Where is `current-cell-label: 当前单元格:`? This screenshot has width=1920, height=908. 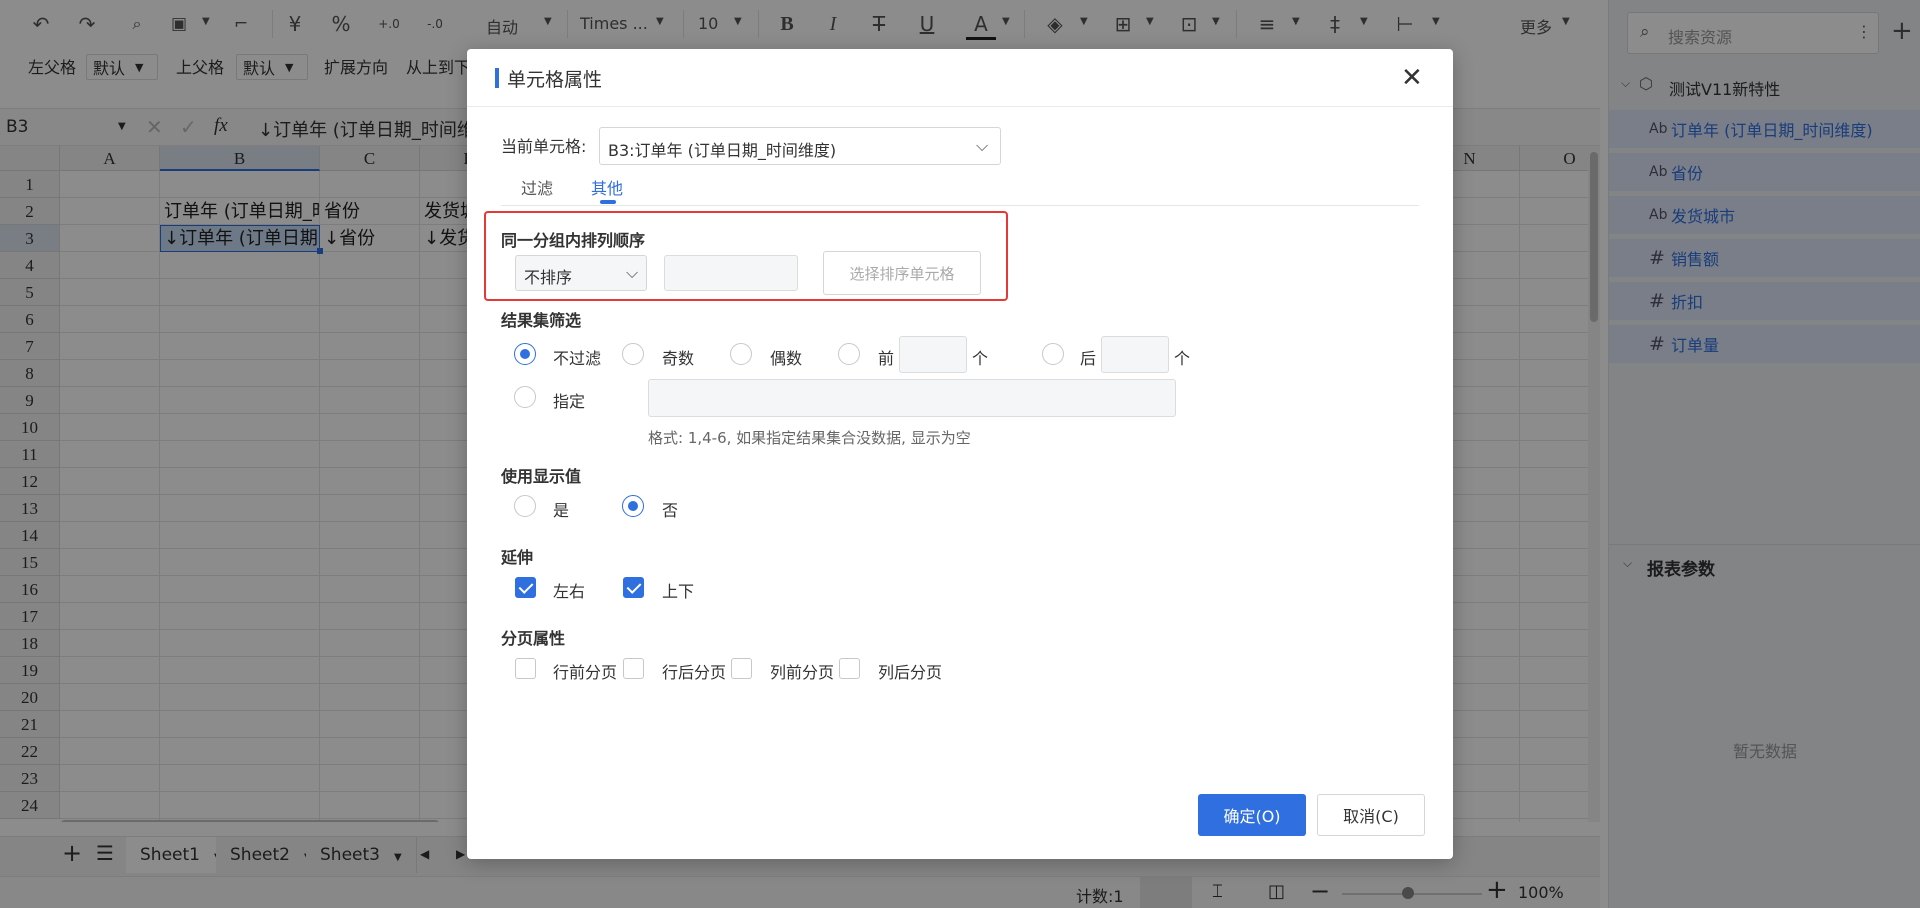 current-cell-label: 当前单元格: is located at coordinates (544, 146).